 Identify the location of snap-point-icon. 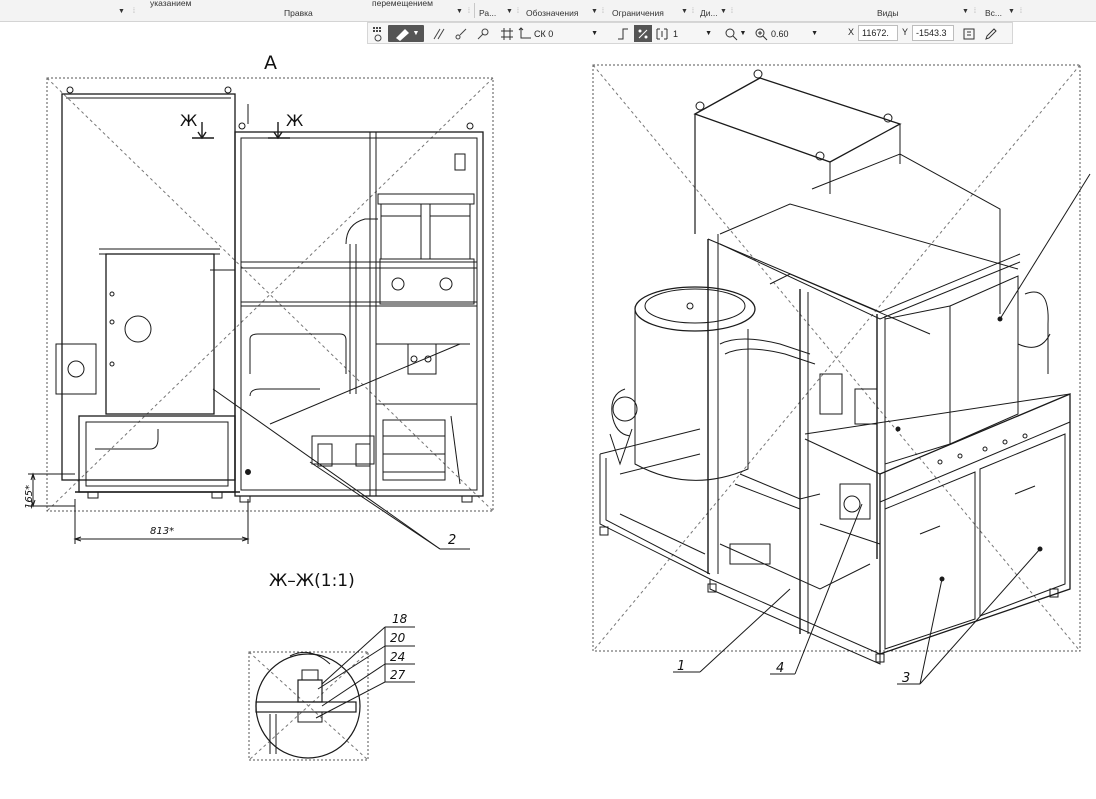
(461, 33).